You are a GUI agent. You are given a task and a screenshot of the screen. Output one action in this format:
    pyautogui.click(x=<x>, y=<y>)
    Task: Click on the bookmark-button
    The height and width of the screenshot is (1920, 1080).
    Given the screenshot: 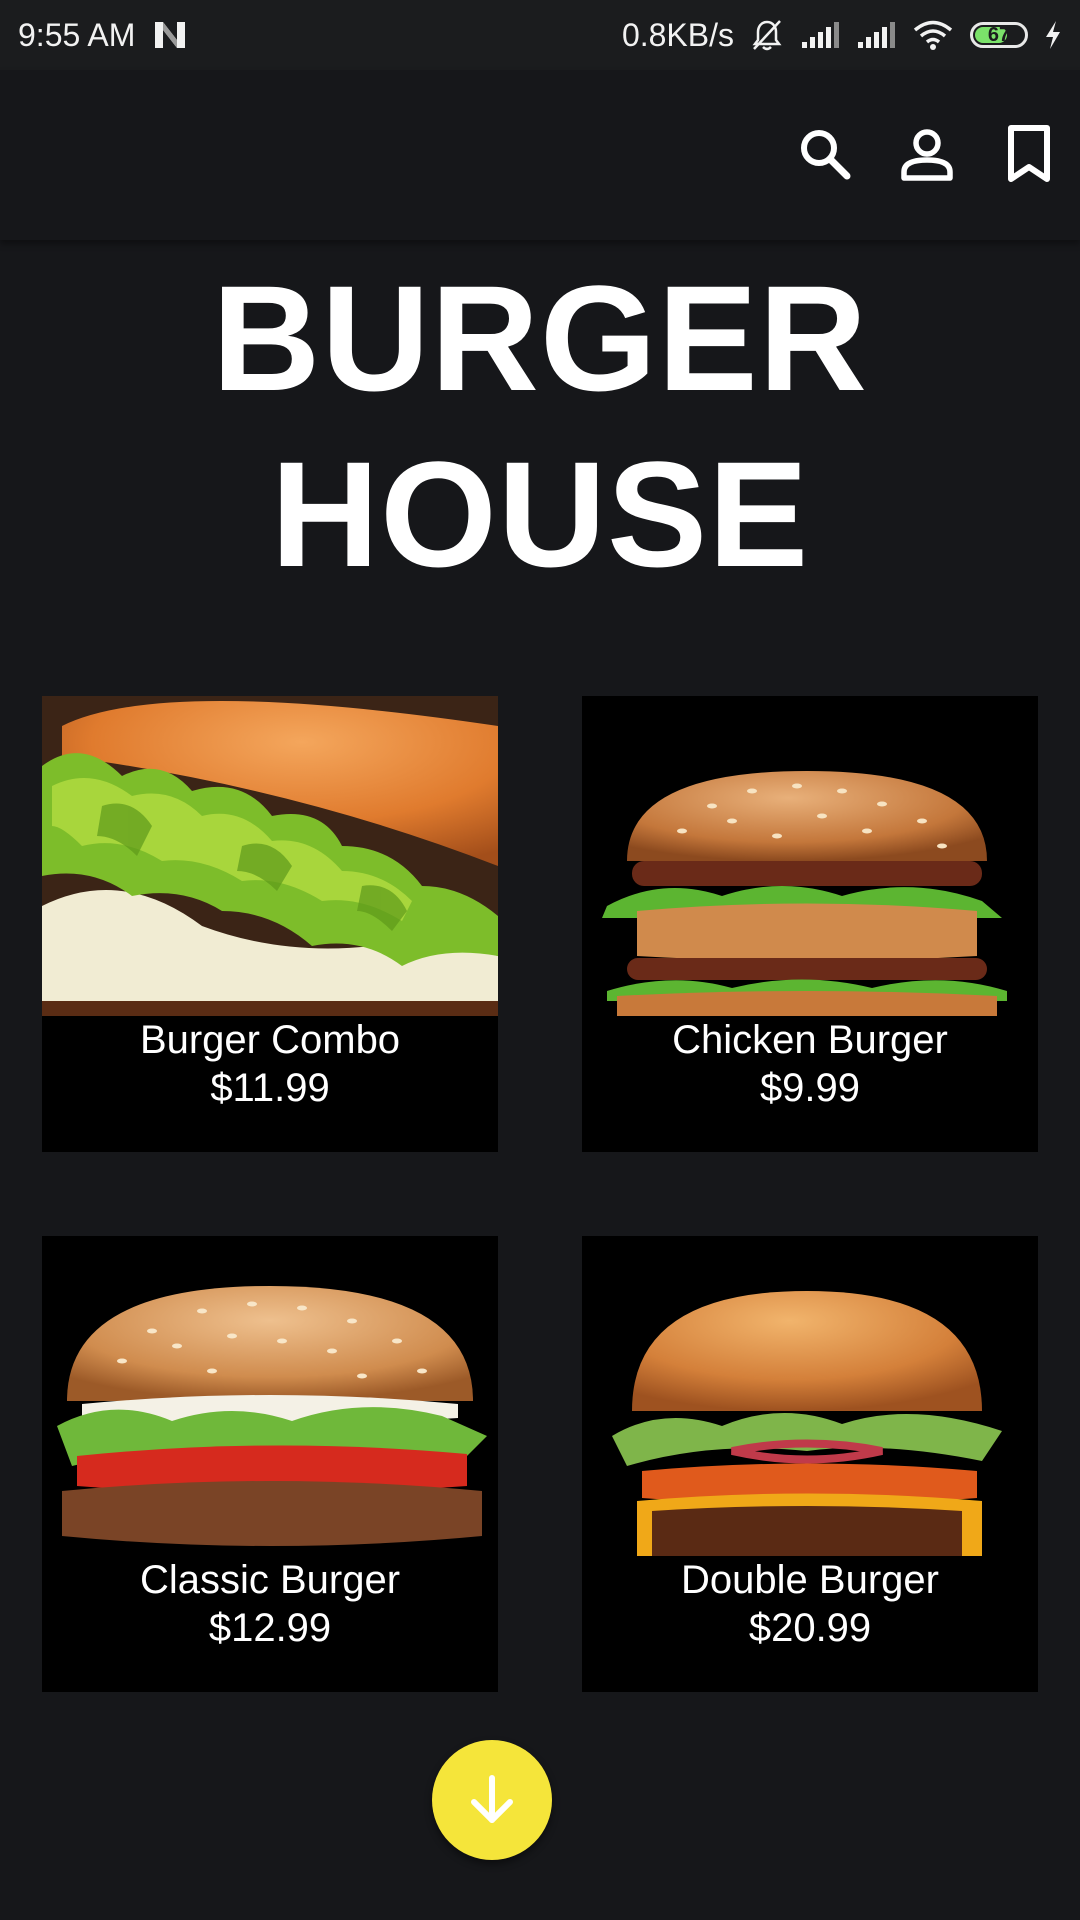 What is the action you would take?
    pyautogui.click(x=1029, y=154)
    